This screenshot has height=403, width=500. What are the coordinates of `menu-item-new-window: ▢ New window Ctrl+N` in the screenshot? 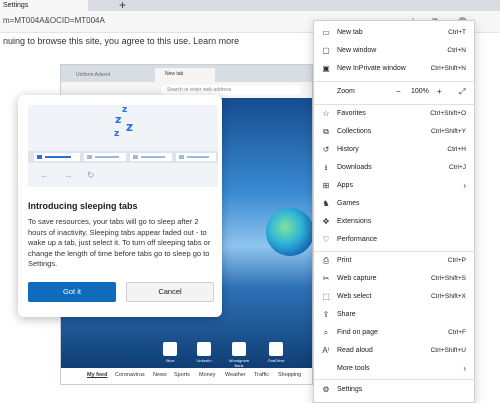 It's located at (394, 51).